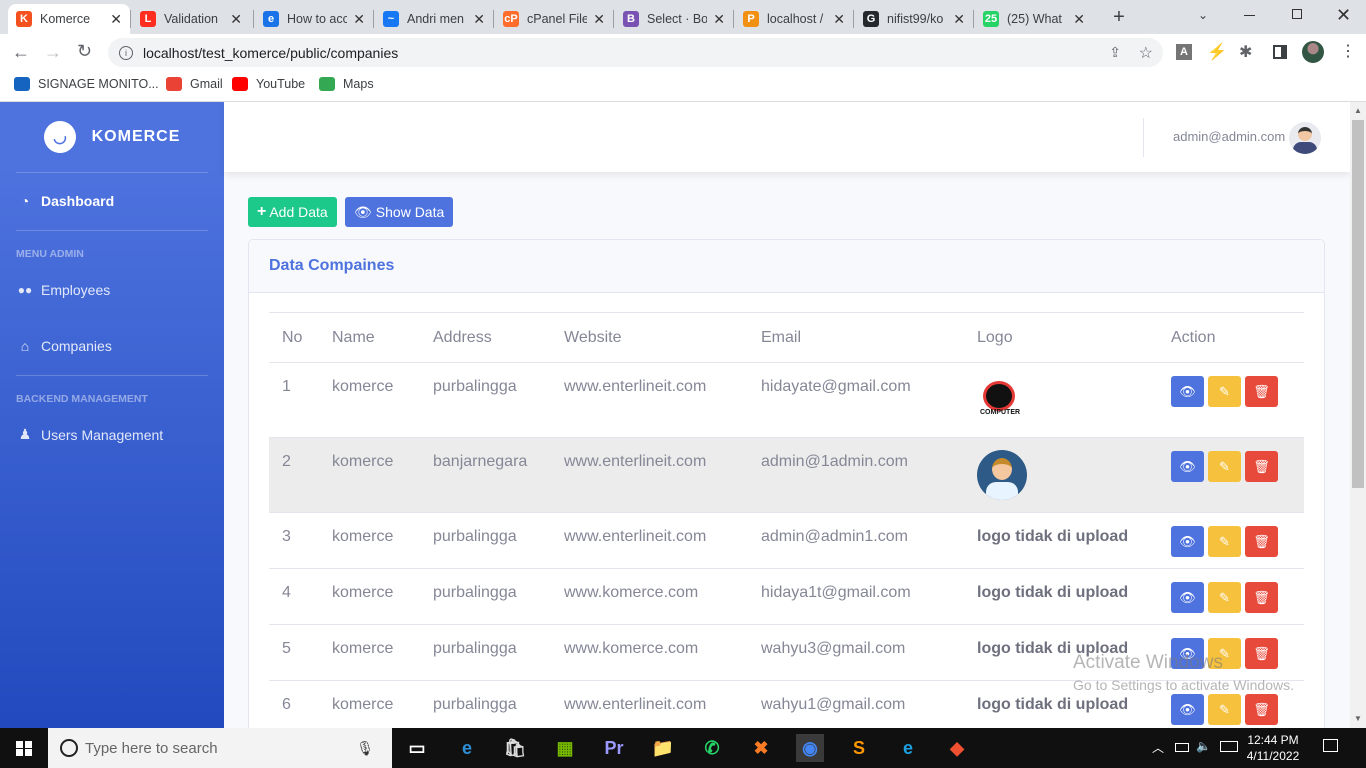 This screenshot has height=768, width=1366. Describe the element at coordinates (1217, 52) in the screenshot. I see `extension-bolt-icon: ⚡` at that location.